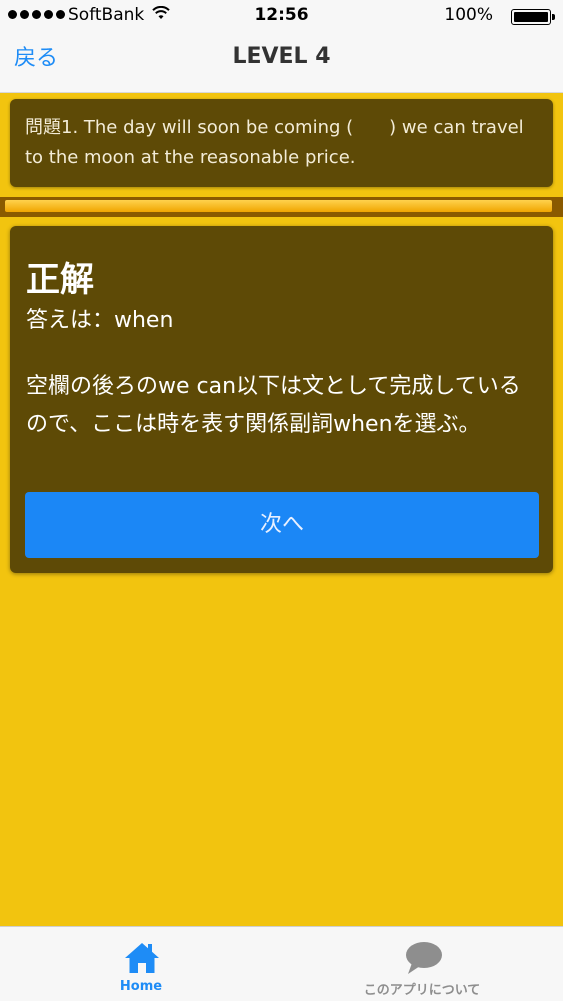  I want to click on progress-bar, so click(281, 207).